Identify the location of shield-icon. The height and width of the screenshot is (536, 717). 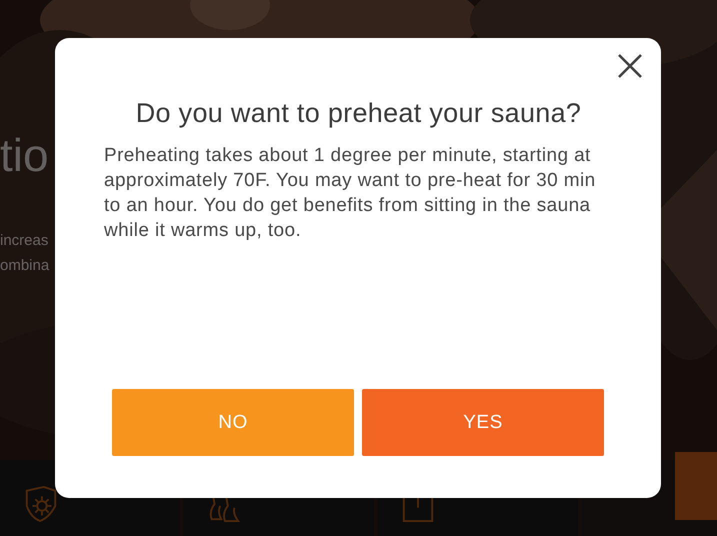
(41, 504).